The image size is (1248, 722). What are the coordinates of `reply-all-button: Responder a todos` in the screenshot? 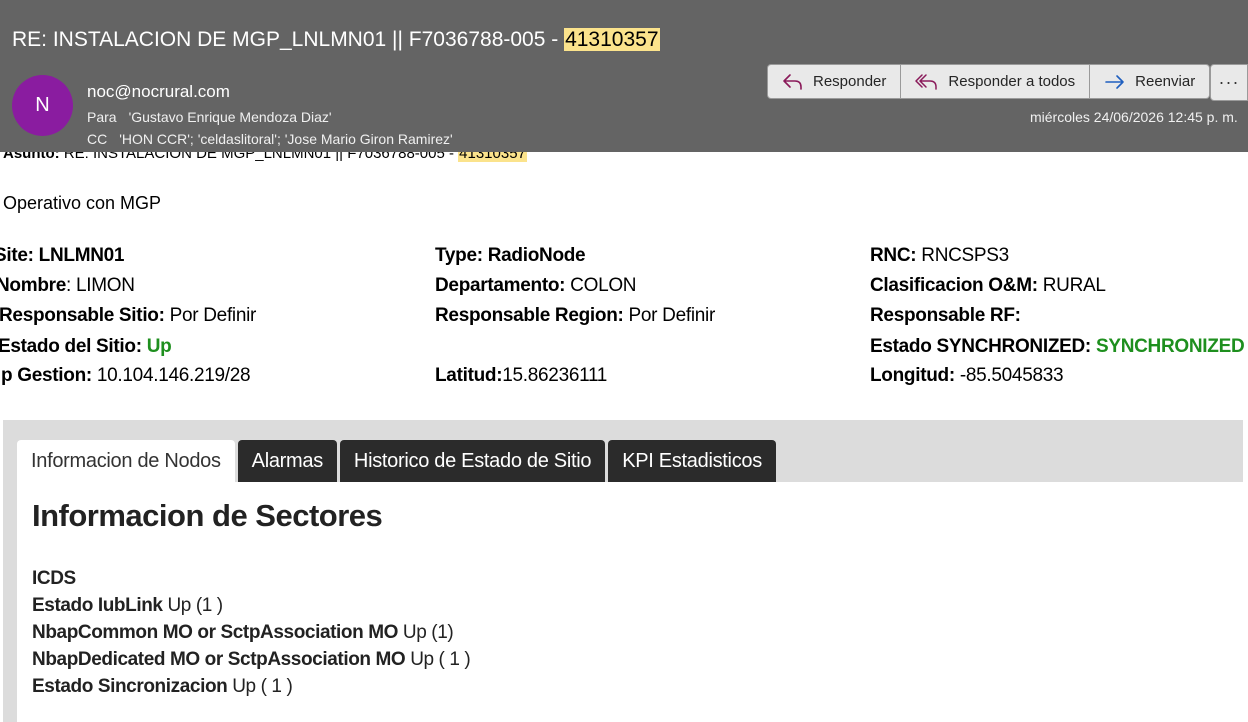 It's located at (996, 81).